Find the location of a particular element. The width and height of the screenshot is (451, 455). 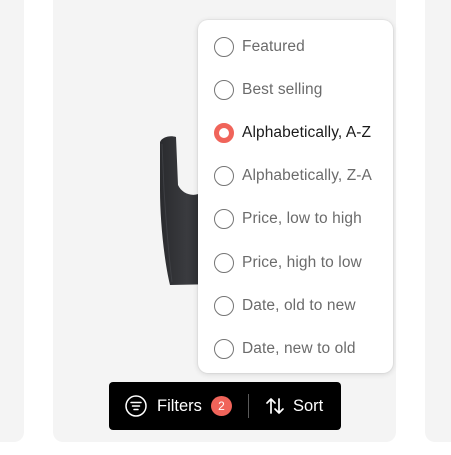

sort-option-alpha-asc: Alphabetically, A-Z is located at coordinates (295, 133).